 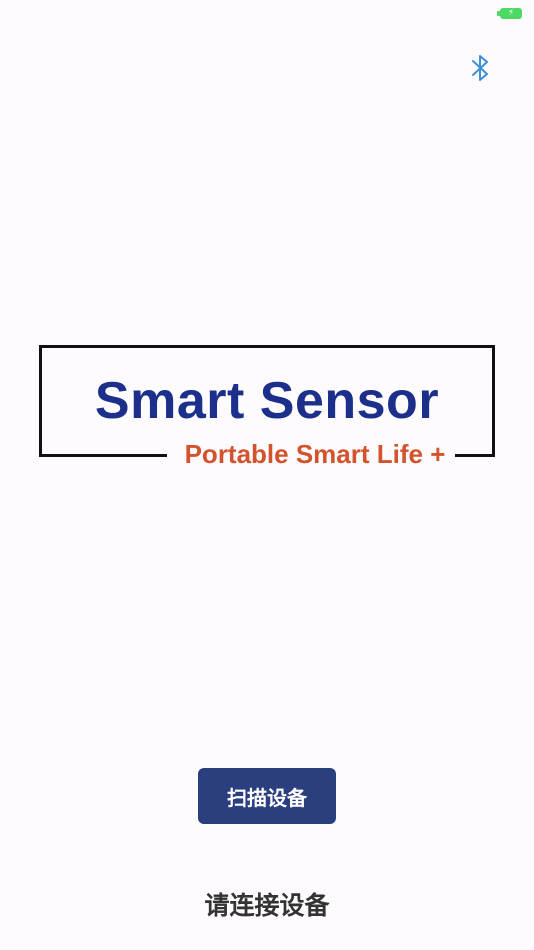 I want to click on logo-tagline: Portable Smart Life +, so click(x=315, y=454).